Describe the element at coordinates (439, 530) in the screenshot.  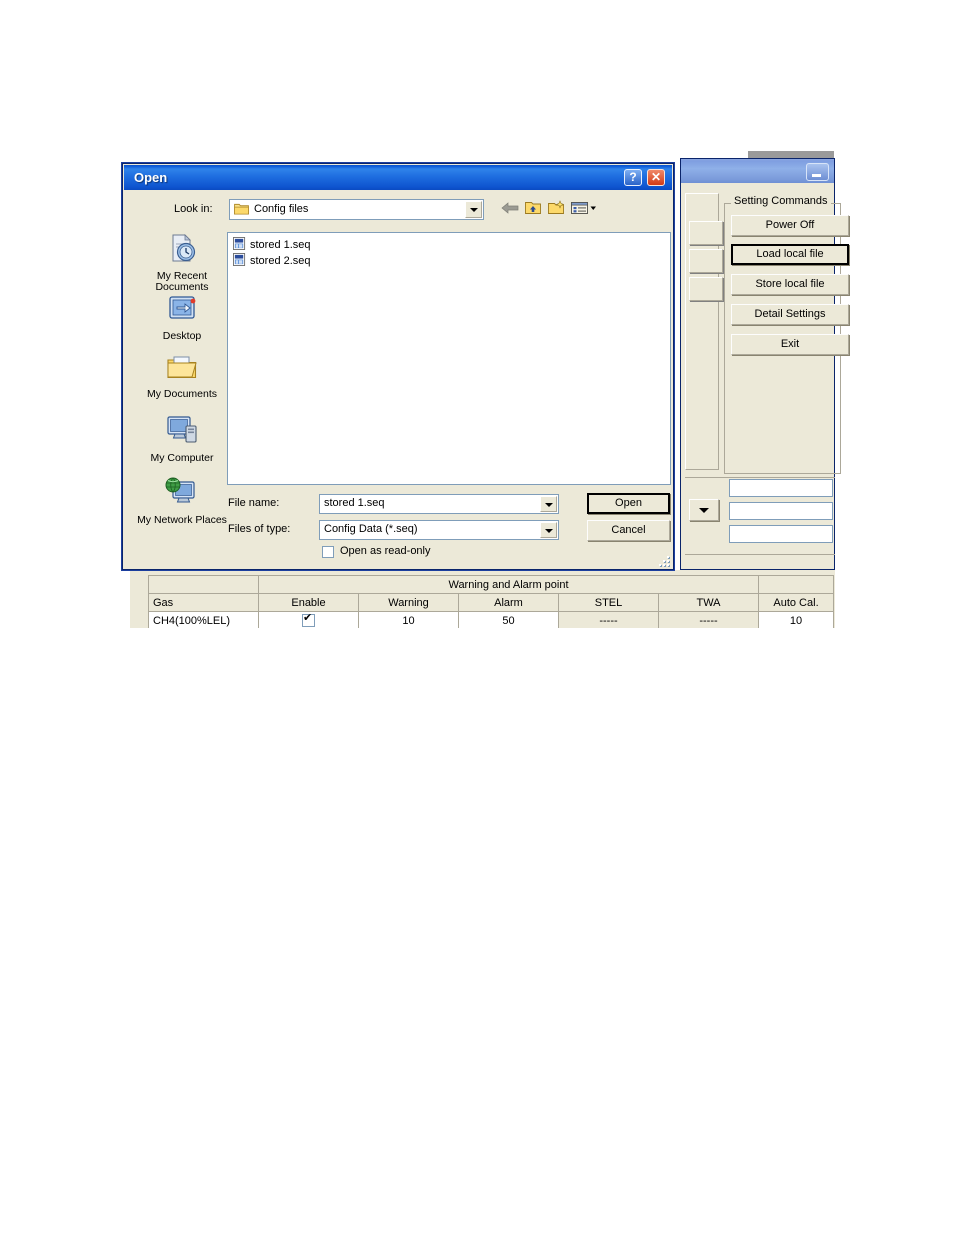
I see `files-of-type-dropdown: Config Data (*.seq)` at that location.